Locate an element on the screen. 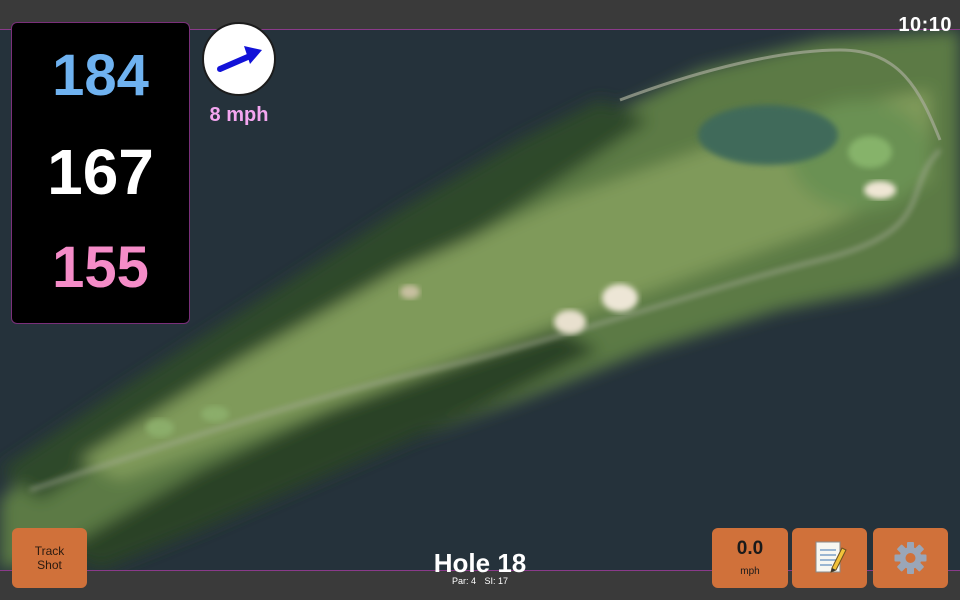 This screenshot has height=600, width=960. wind-arrow-icon is located at coordinates (239, 59).